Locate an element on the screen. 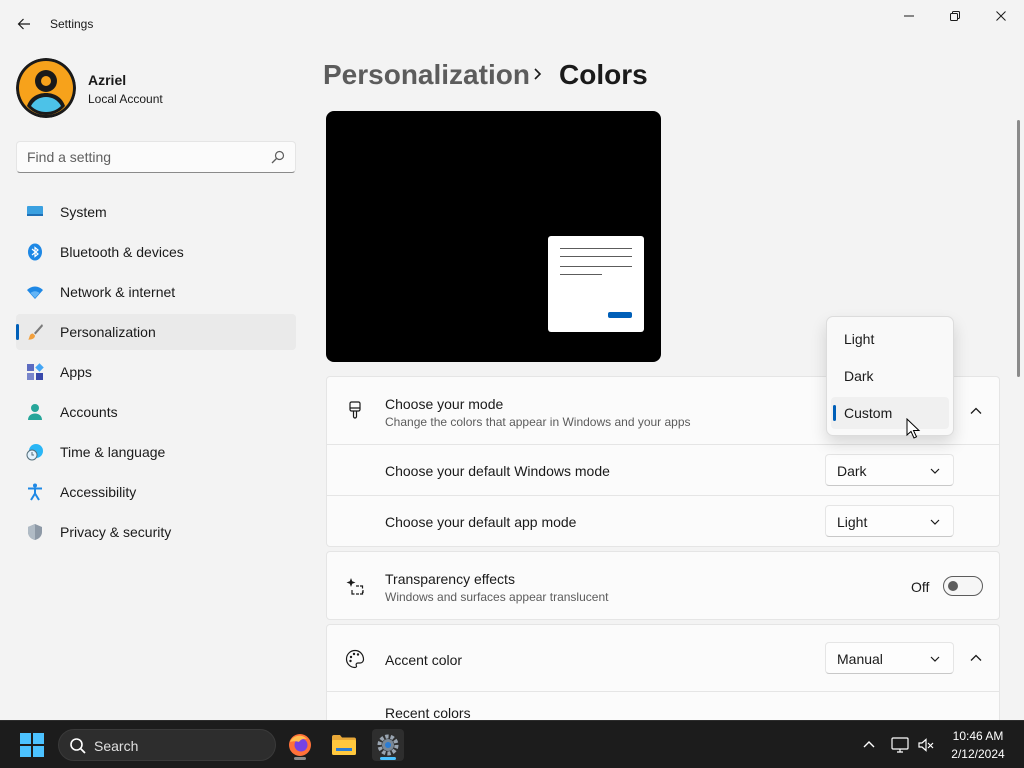 The image size is (1024, 768). sparkle-icon is located at coordinates (355, 586).